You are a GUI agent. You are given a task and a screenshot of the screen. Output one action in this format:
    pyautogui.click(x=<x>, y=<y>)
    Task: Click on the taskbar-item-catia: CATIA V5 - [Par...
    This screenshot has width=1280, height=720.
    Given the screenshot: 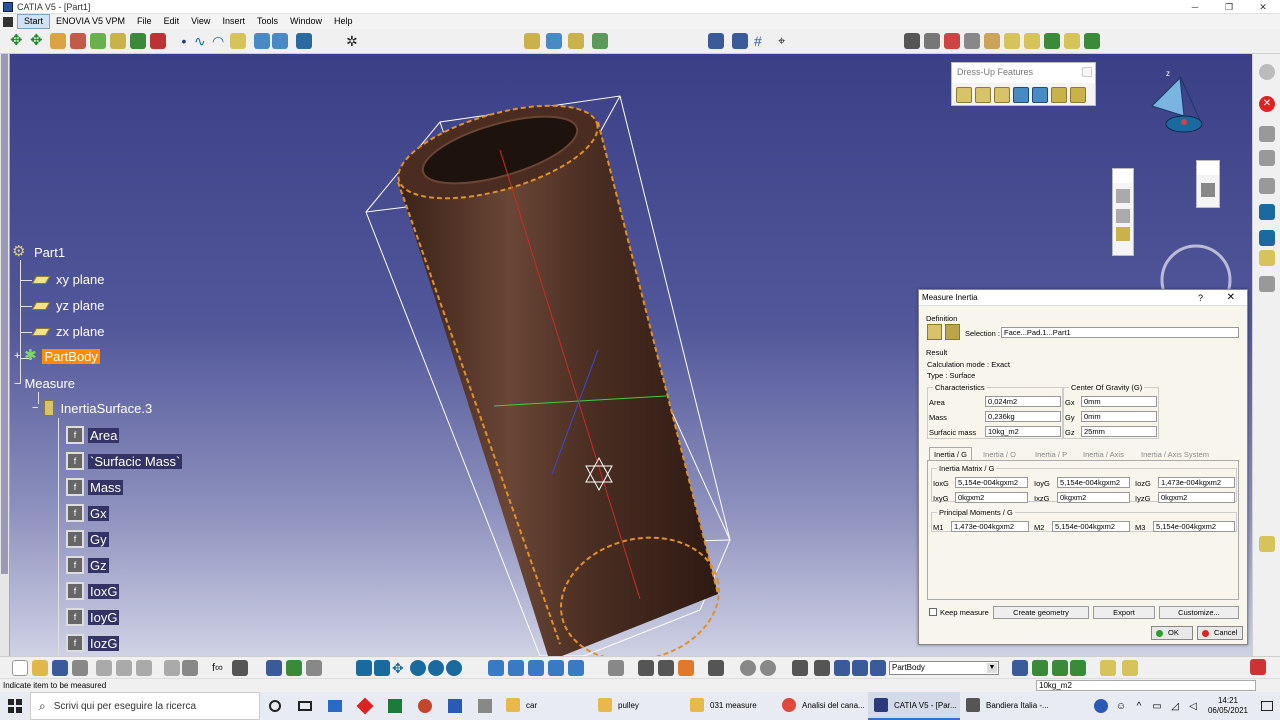 What is the action you would take?
    pyautogui.click(x=914, y=706)
    